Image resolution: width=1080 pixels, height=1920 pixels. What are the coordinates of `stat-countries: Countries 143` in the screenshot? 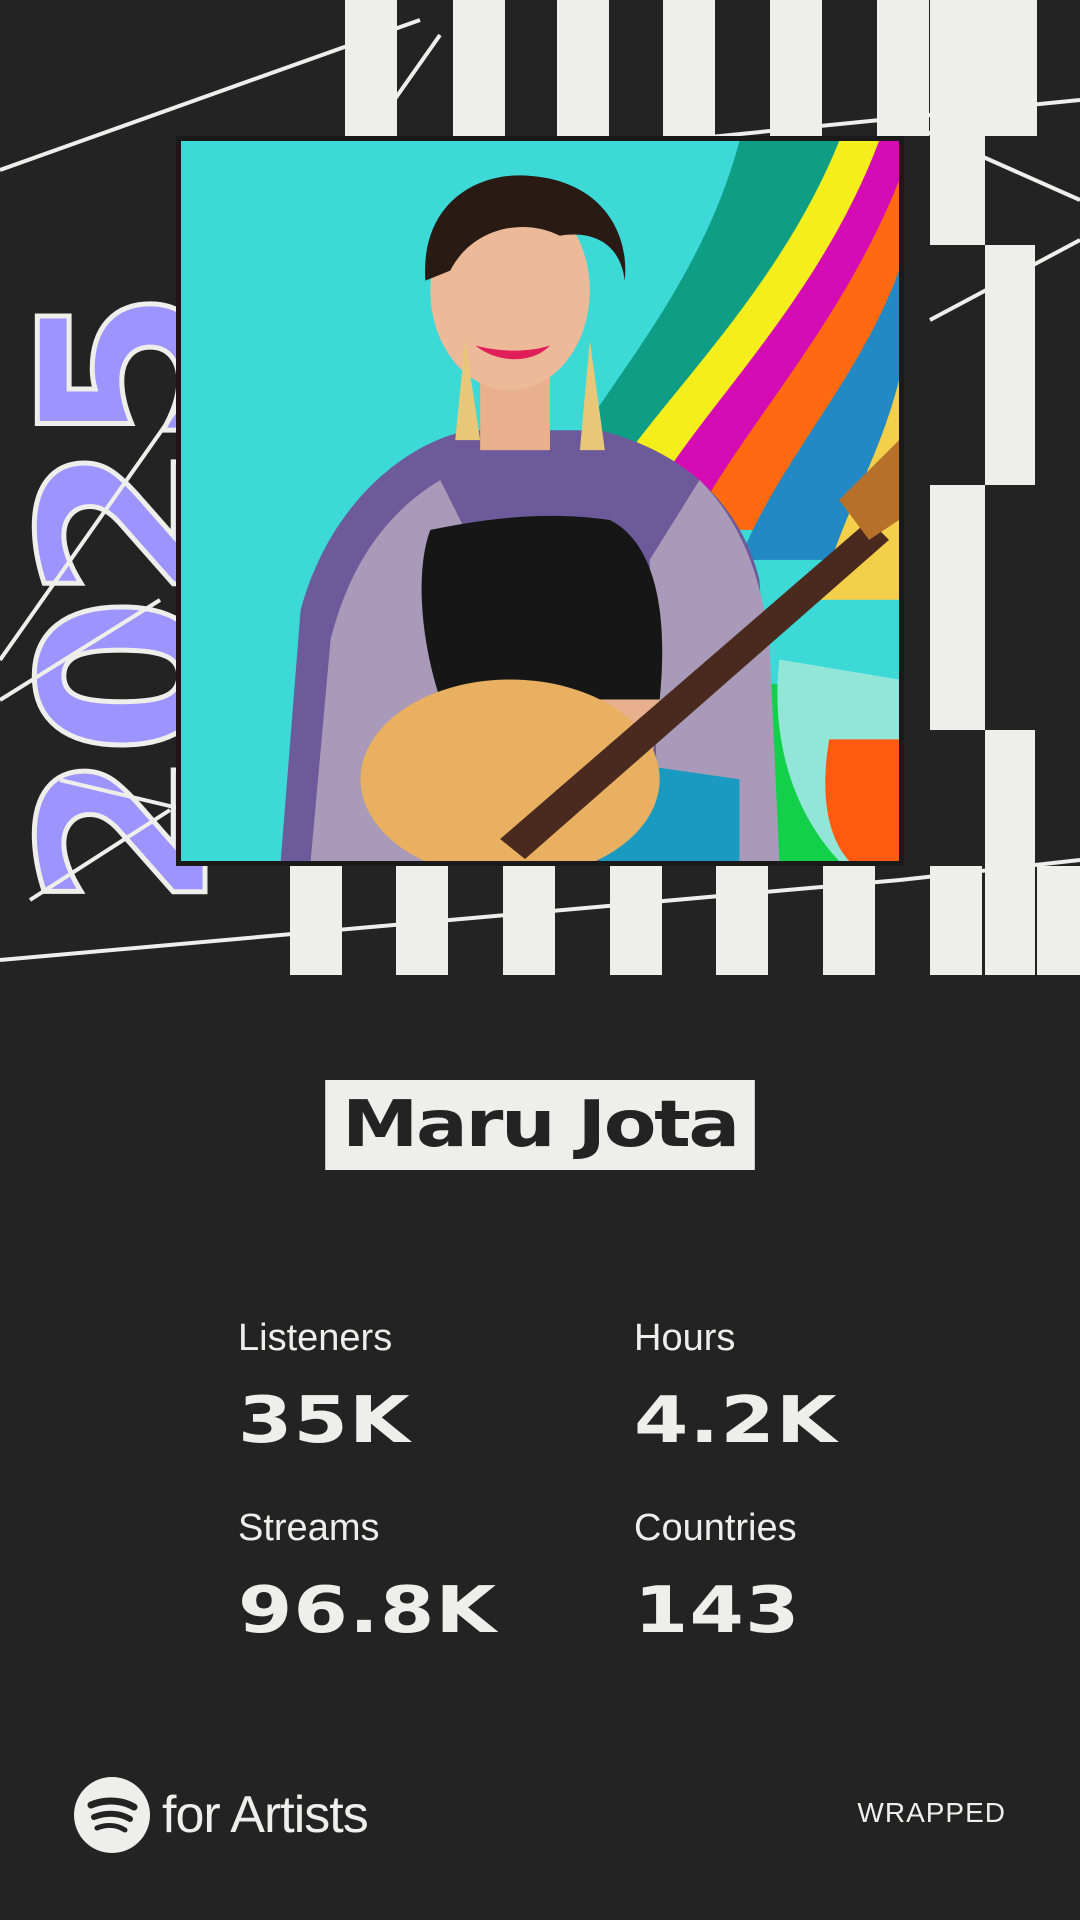 It's located at (716, 1578).